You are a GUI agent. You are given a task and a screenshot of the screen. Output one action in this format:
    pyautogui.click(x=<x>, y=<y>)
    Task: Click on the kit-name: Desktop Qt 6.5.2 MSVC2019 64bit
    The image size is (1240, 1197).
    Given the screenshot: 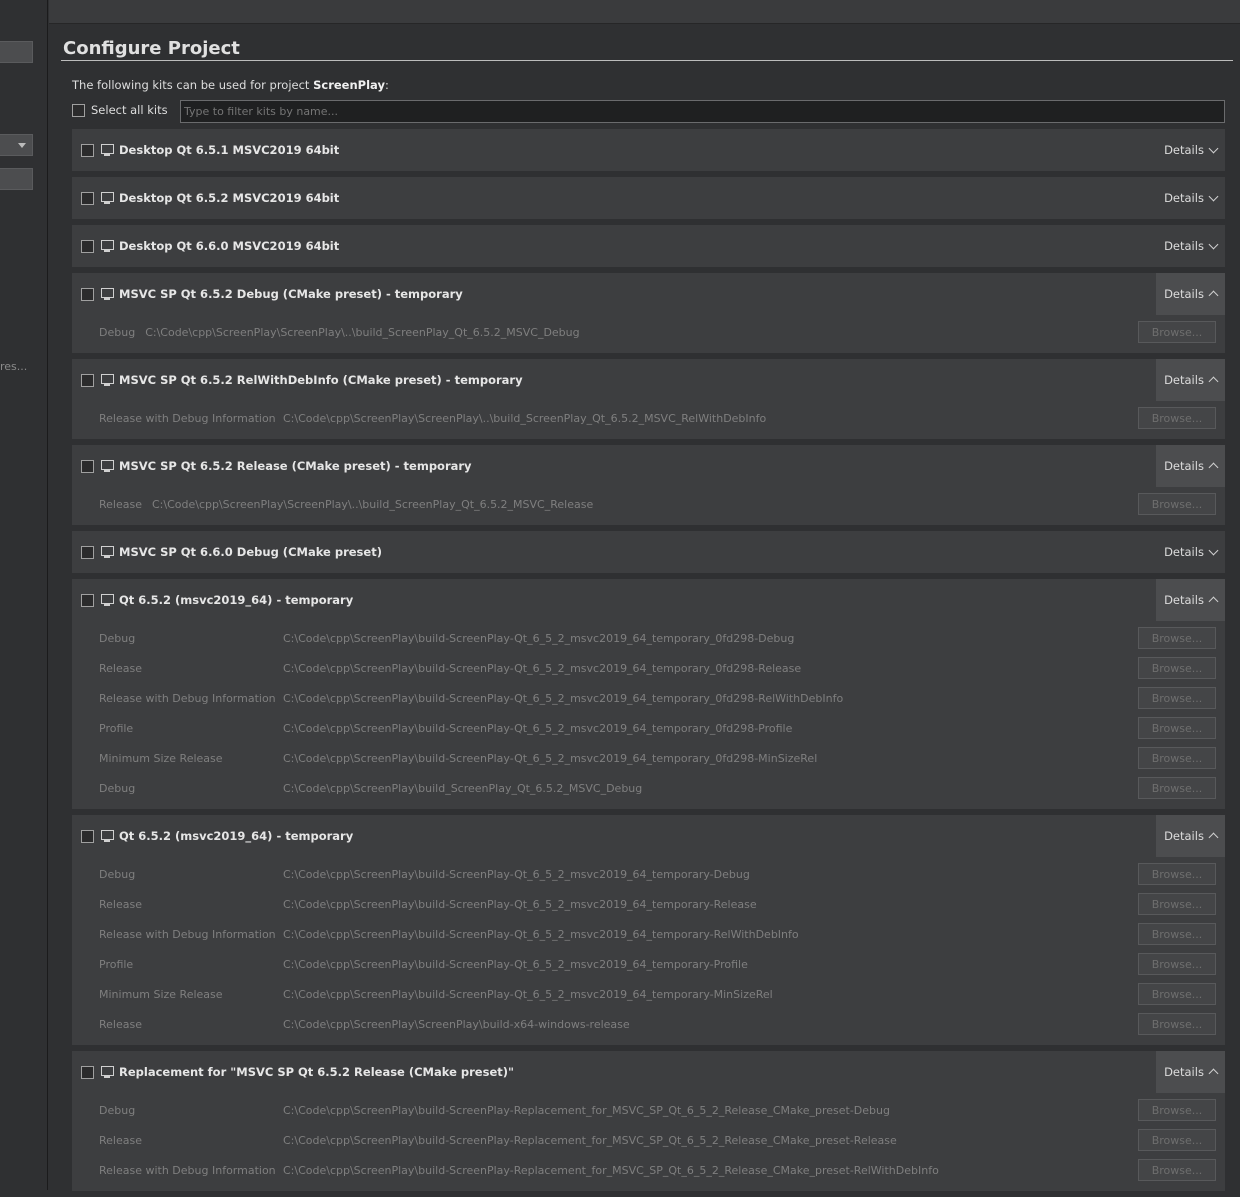 What is the action you would take?
    pyautogui.click(x=229, y=198)
    